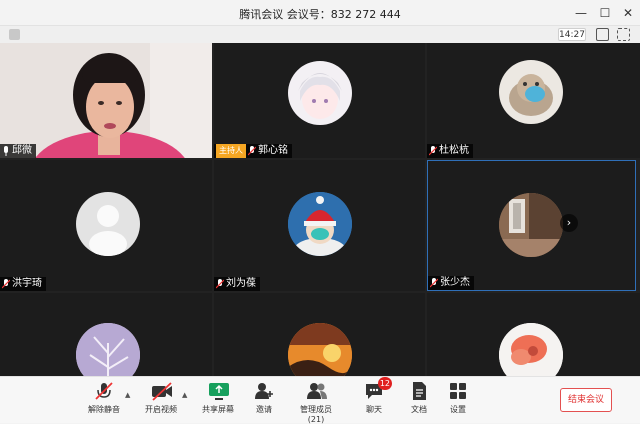 The height and width of the screenshot is (424, 640). I want to click on participant-tile: 刘为葆, so click(319, 225).